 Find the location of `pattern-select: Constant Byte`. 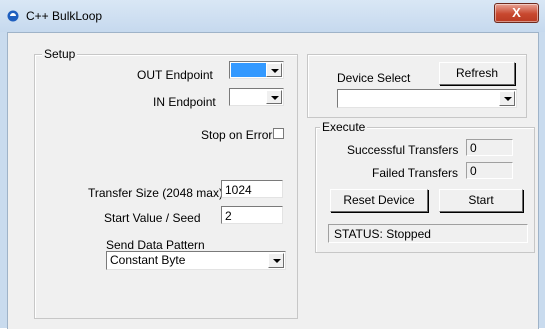

pattern-select: Constant Byte is located at coordinates (196, 260).